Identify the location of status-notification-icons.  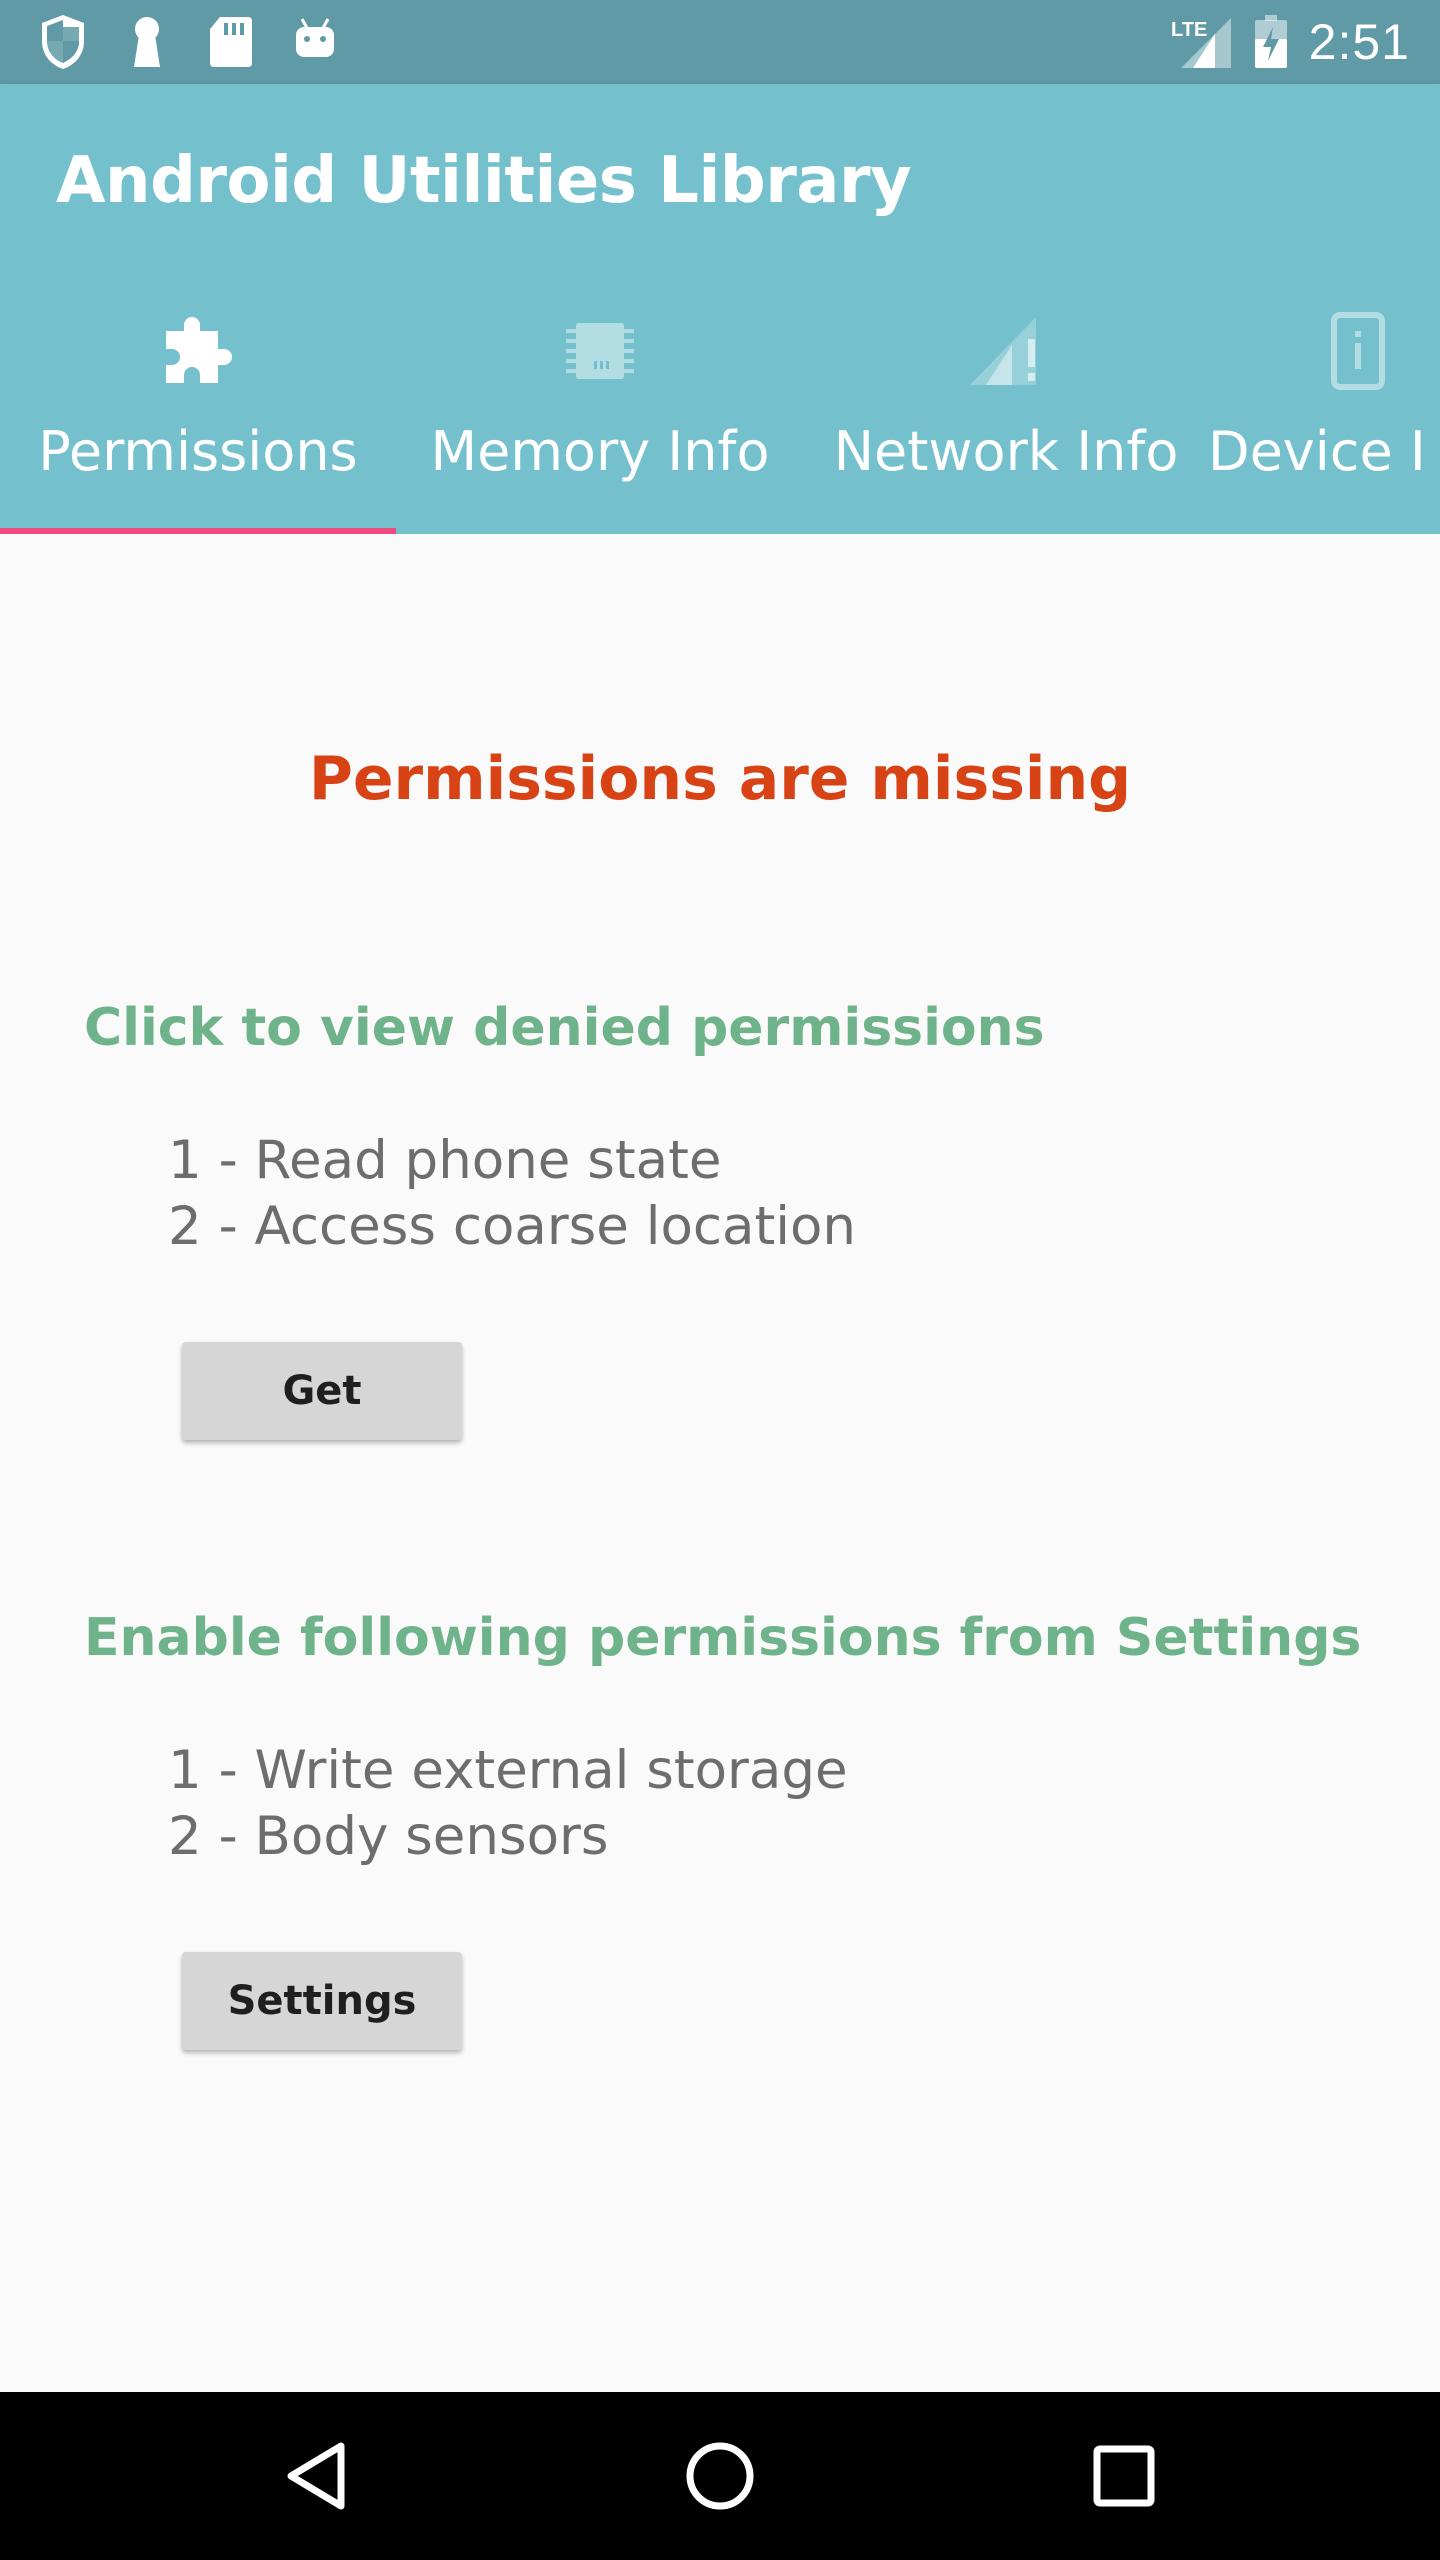
(189, 42).